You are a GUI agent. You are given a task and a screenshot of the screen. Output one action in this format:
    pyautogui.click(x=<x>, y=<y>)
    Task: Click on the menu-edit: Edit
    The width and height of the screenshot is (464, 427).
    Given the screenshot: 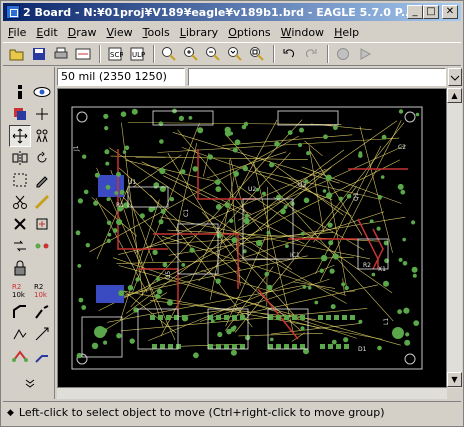 What is the action you would take?
    pyautogui.click(x=46, y=32)
    